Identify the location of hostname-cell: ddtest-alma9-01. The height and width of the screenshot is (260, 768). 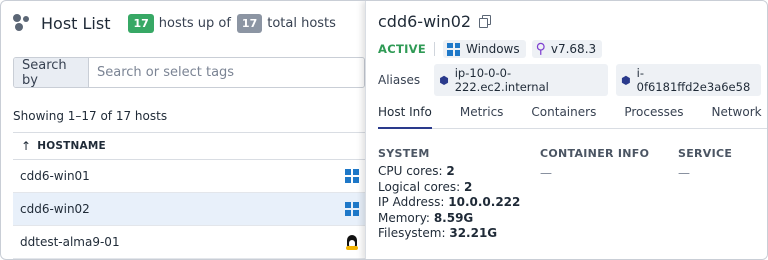
(70, 242).